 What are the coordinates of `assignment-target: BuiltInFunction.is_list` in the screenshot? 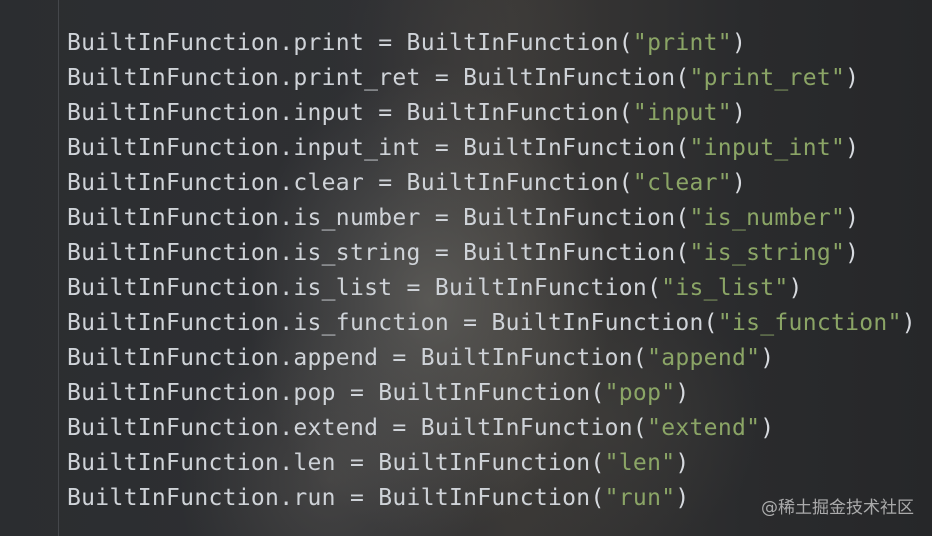 It's located at (230, 288).